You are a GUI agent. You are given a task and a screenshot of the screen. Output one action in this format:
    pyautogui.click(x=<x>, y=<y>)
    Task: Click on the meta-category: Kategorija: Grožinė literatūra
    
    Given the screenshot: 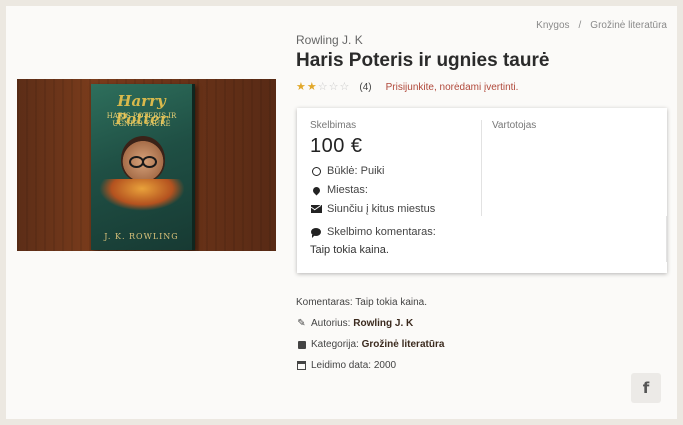 What is the action you would take?
    pyautogui.click(x=370, y=344)
    